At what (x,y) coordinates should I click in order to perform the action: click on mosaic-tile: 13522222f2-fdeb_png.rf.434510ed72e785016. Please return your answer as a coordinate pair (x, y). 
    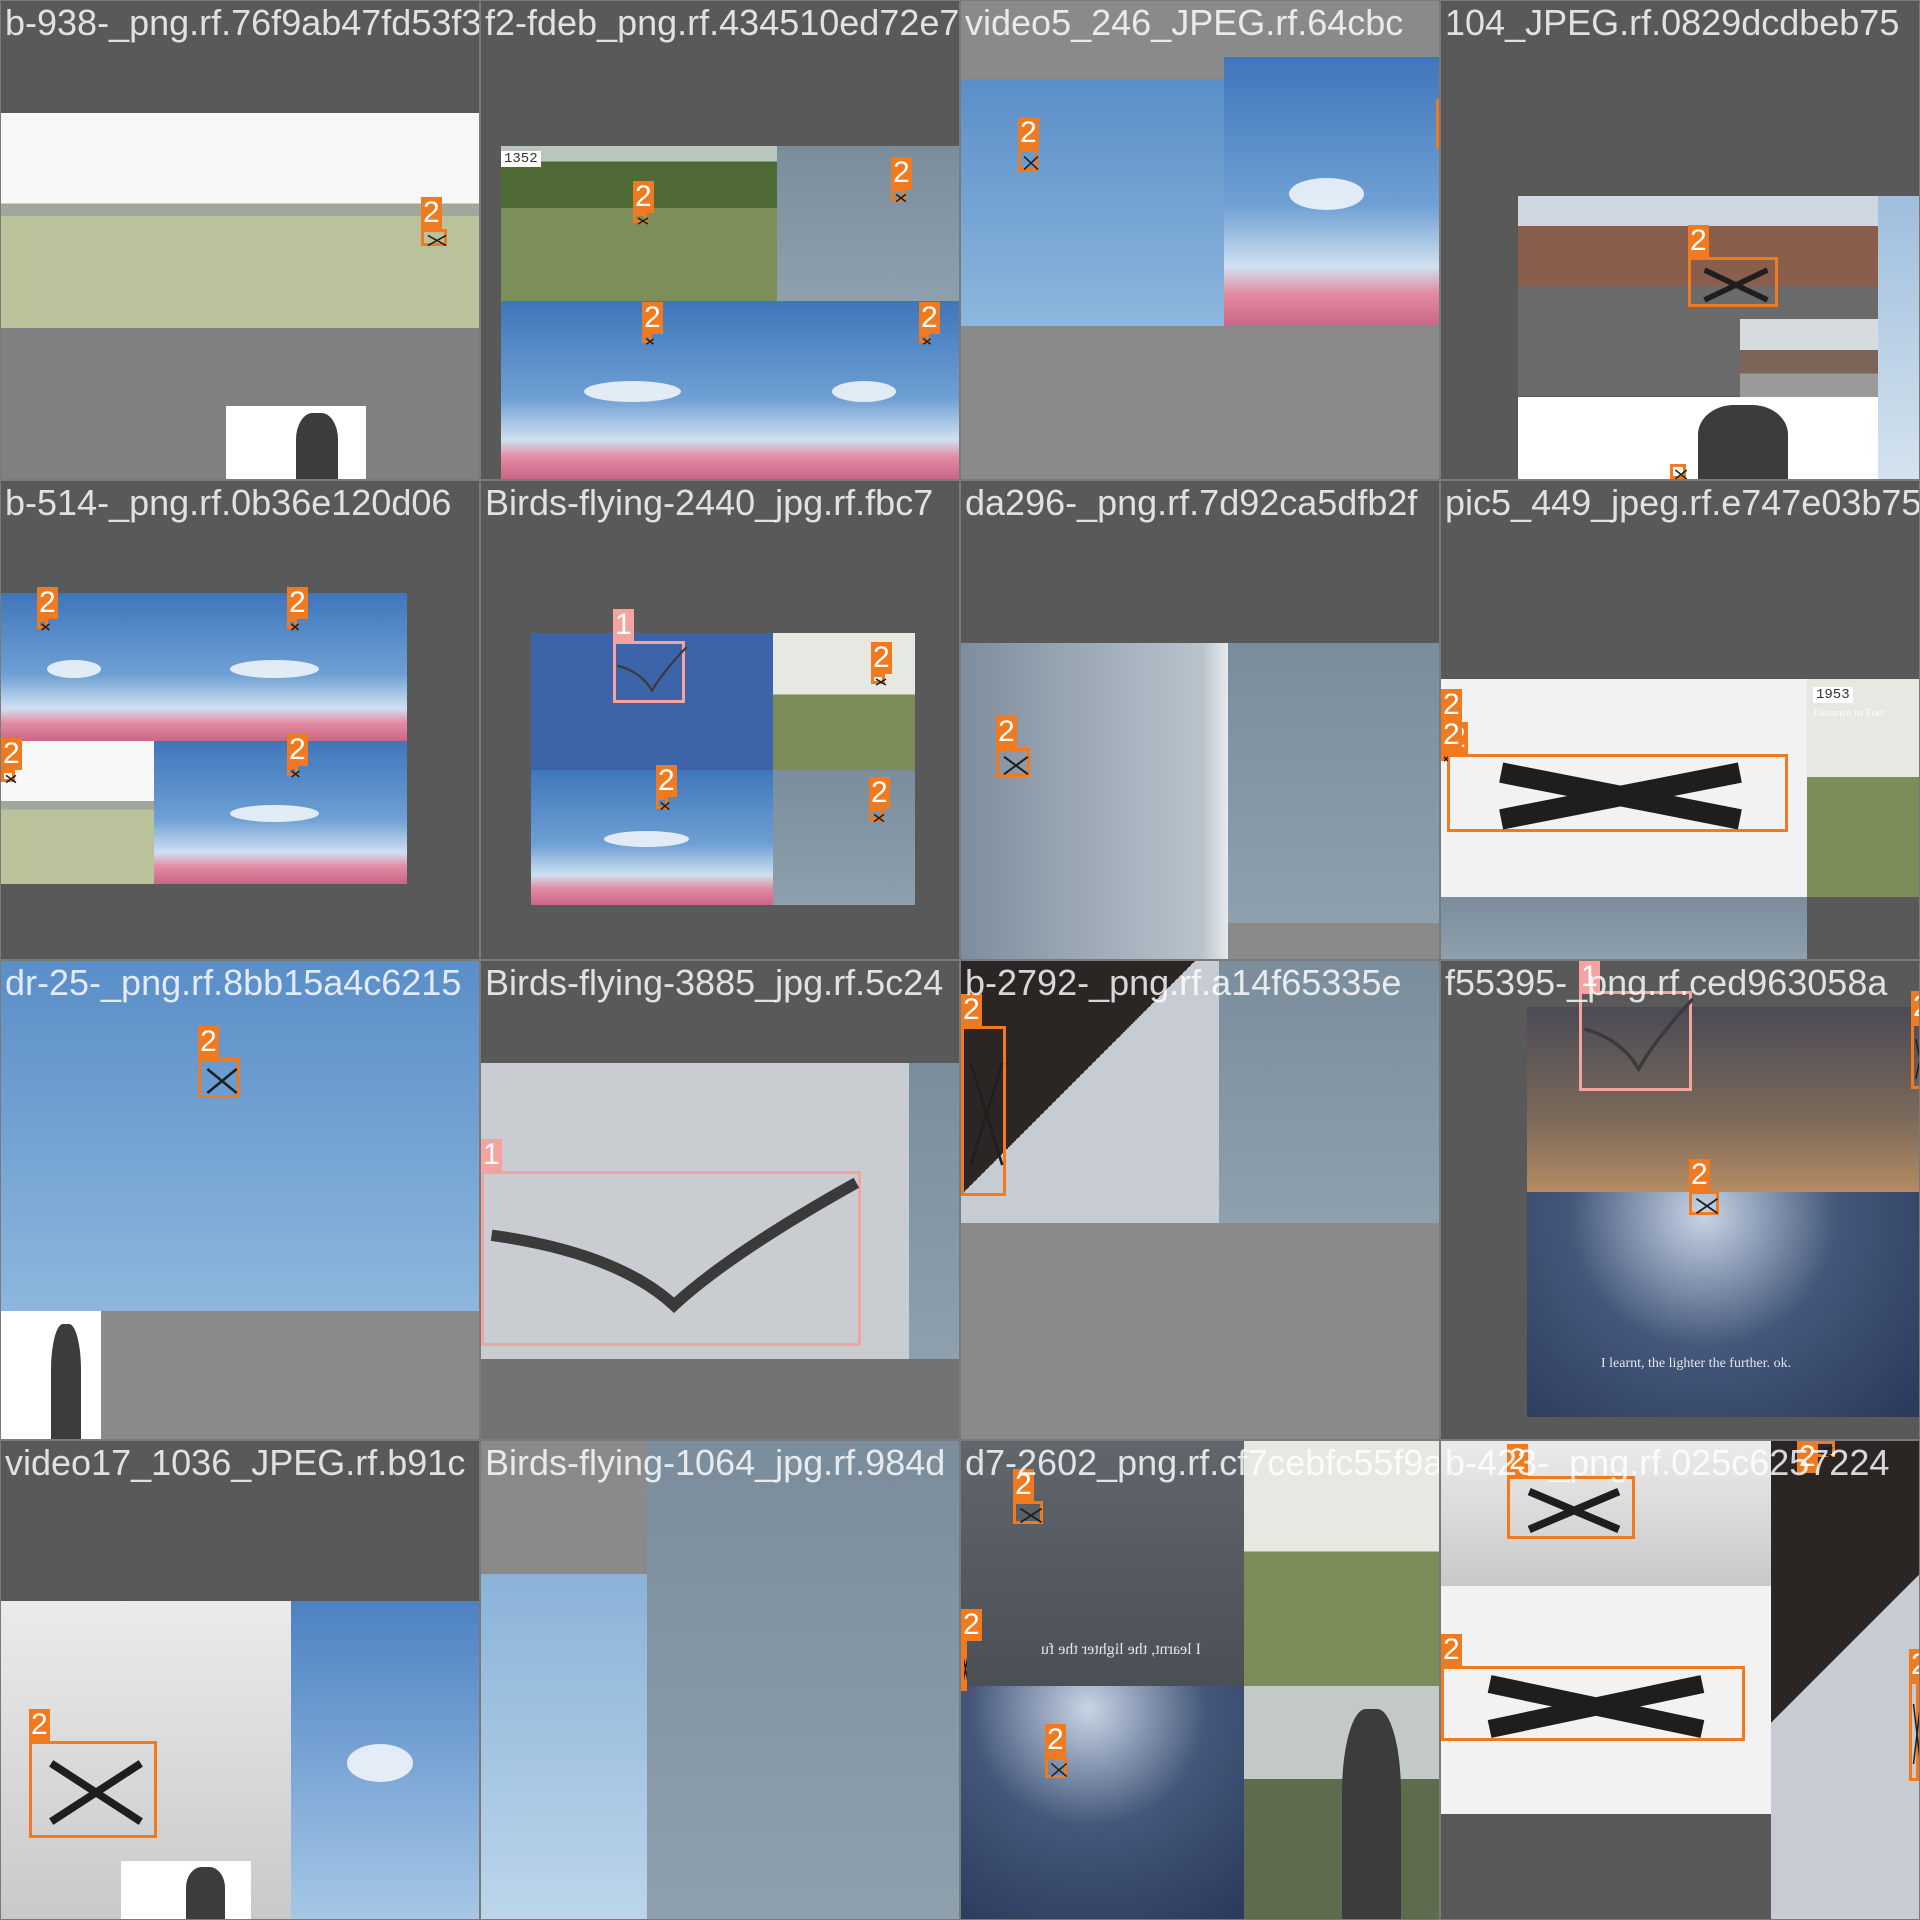
    Looking at the image, I should click on (720, 240).